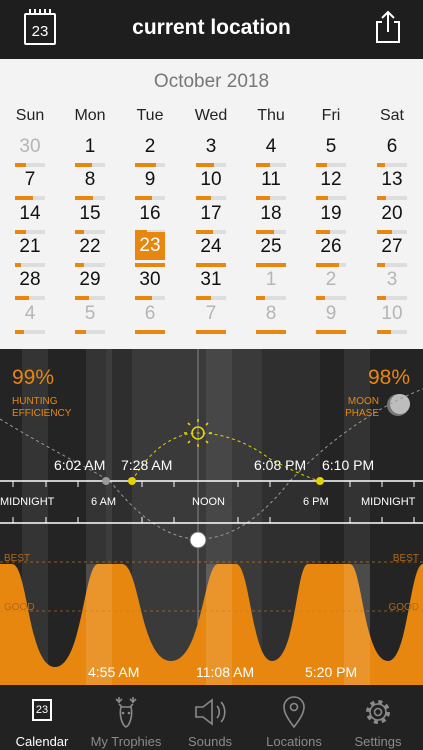 This screenshot has height=750, width=423. Describe the element at coordinates (392, 180) in the screenshot. I see `day-number: 13` at that location.